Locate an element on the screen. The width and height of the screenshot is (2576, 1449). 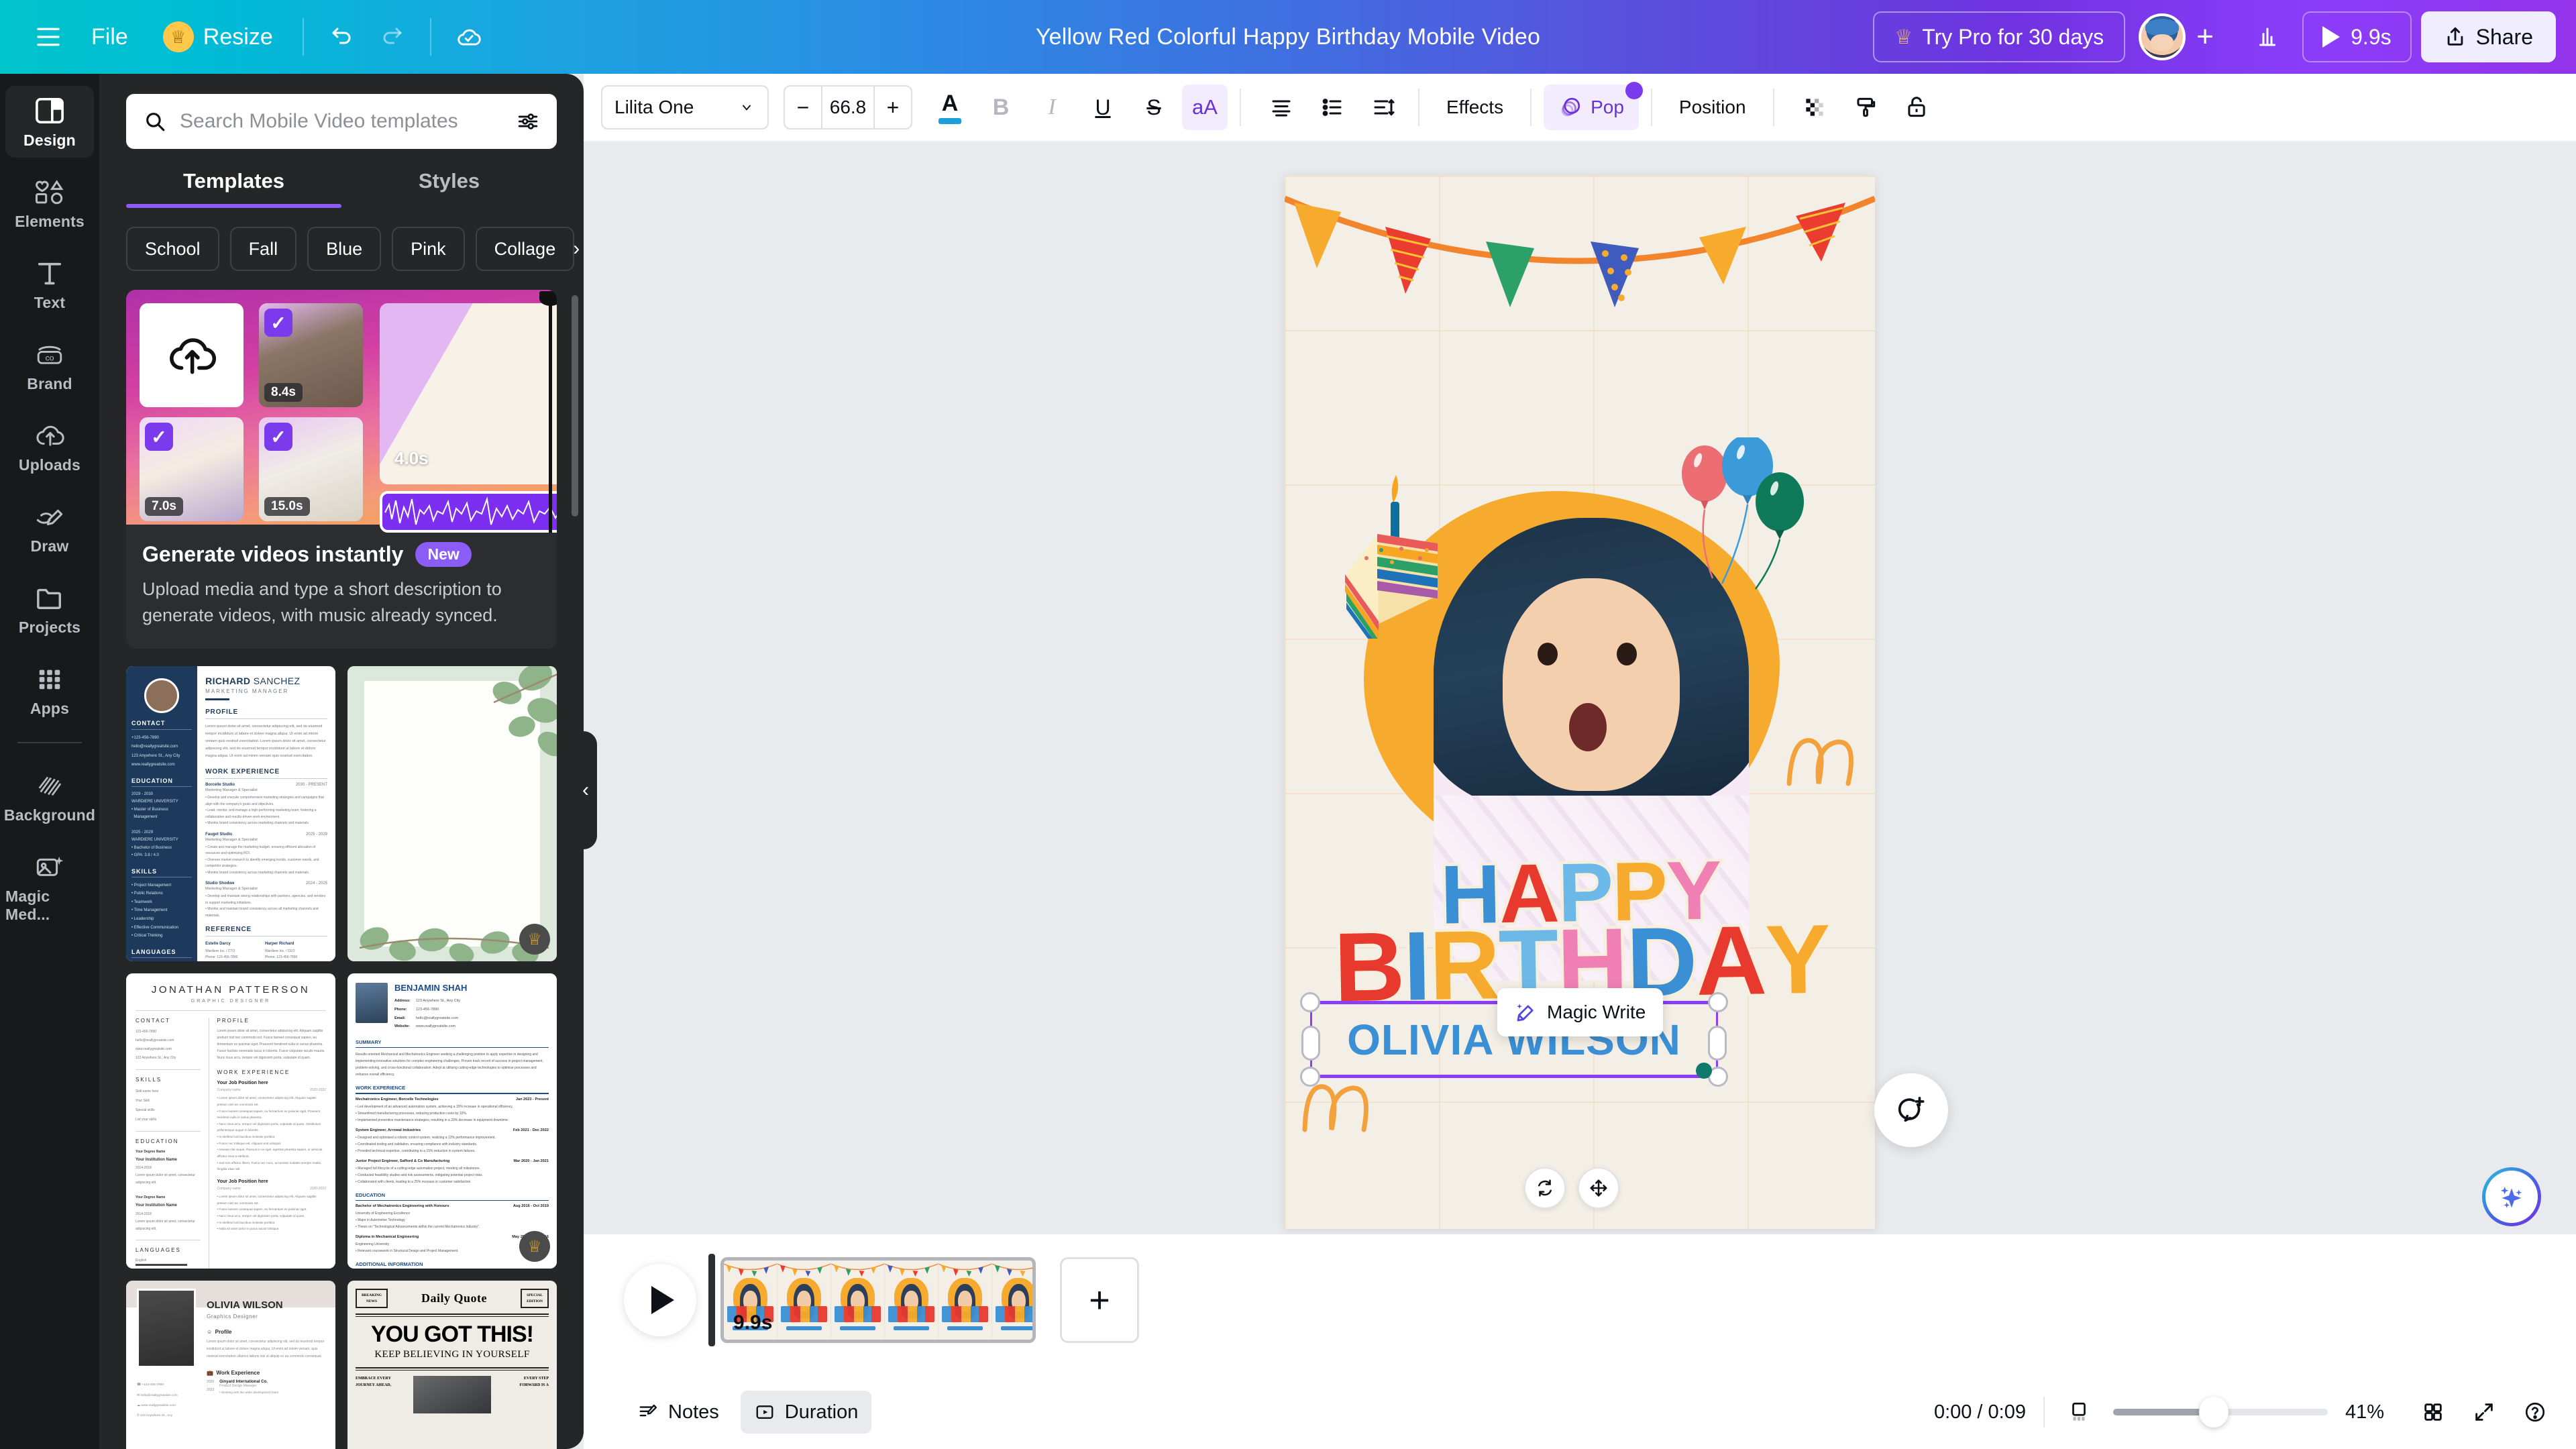
underline-button: U is located at coordinates (1103, 107).